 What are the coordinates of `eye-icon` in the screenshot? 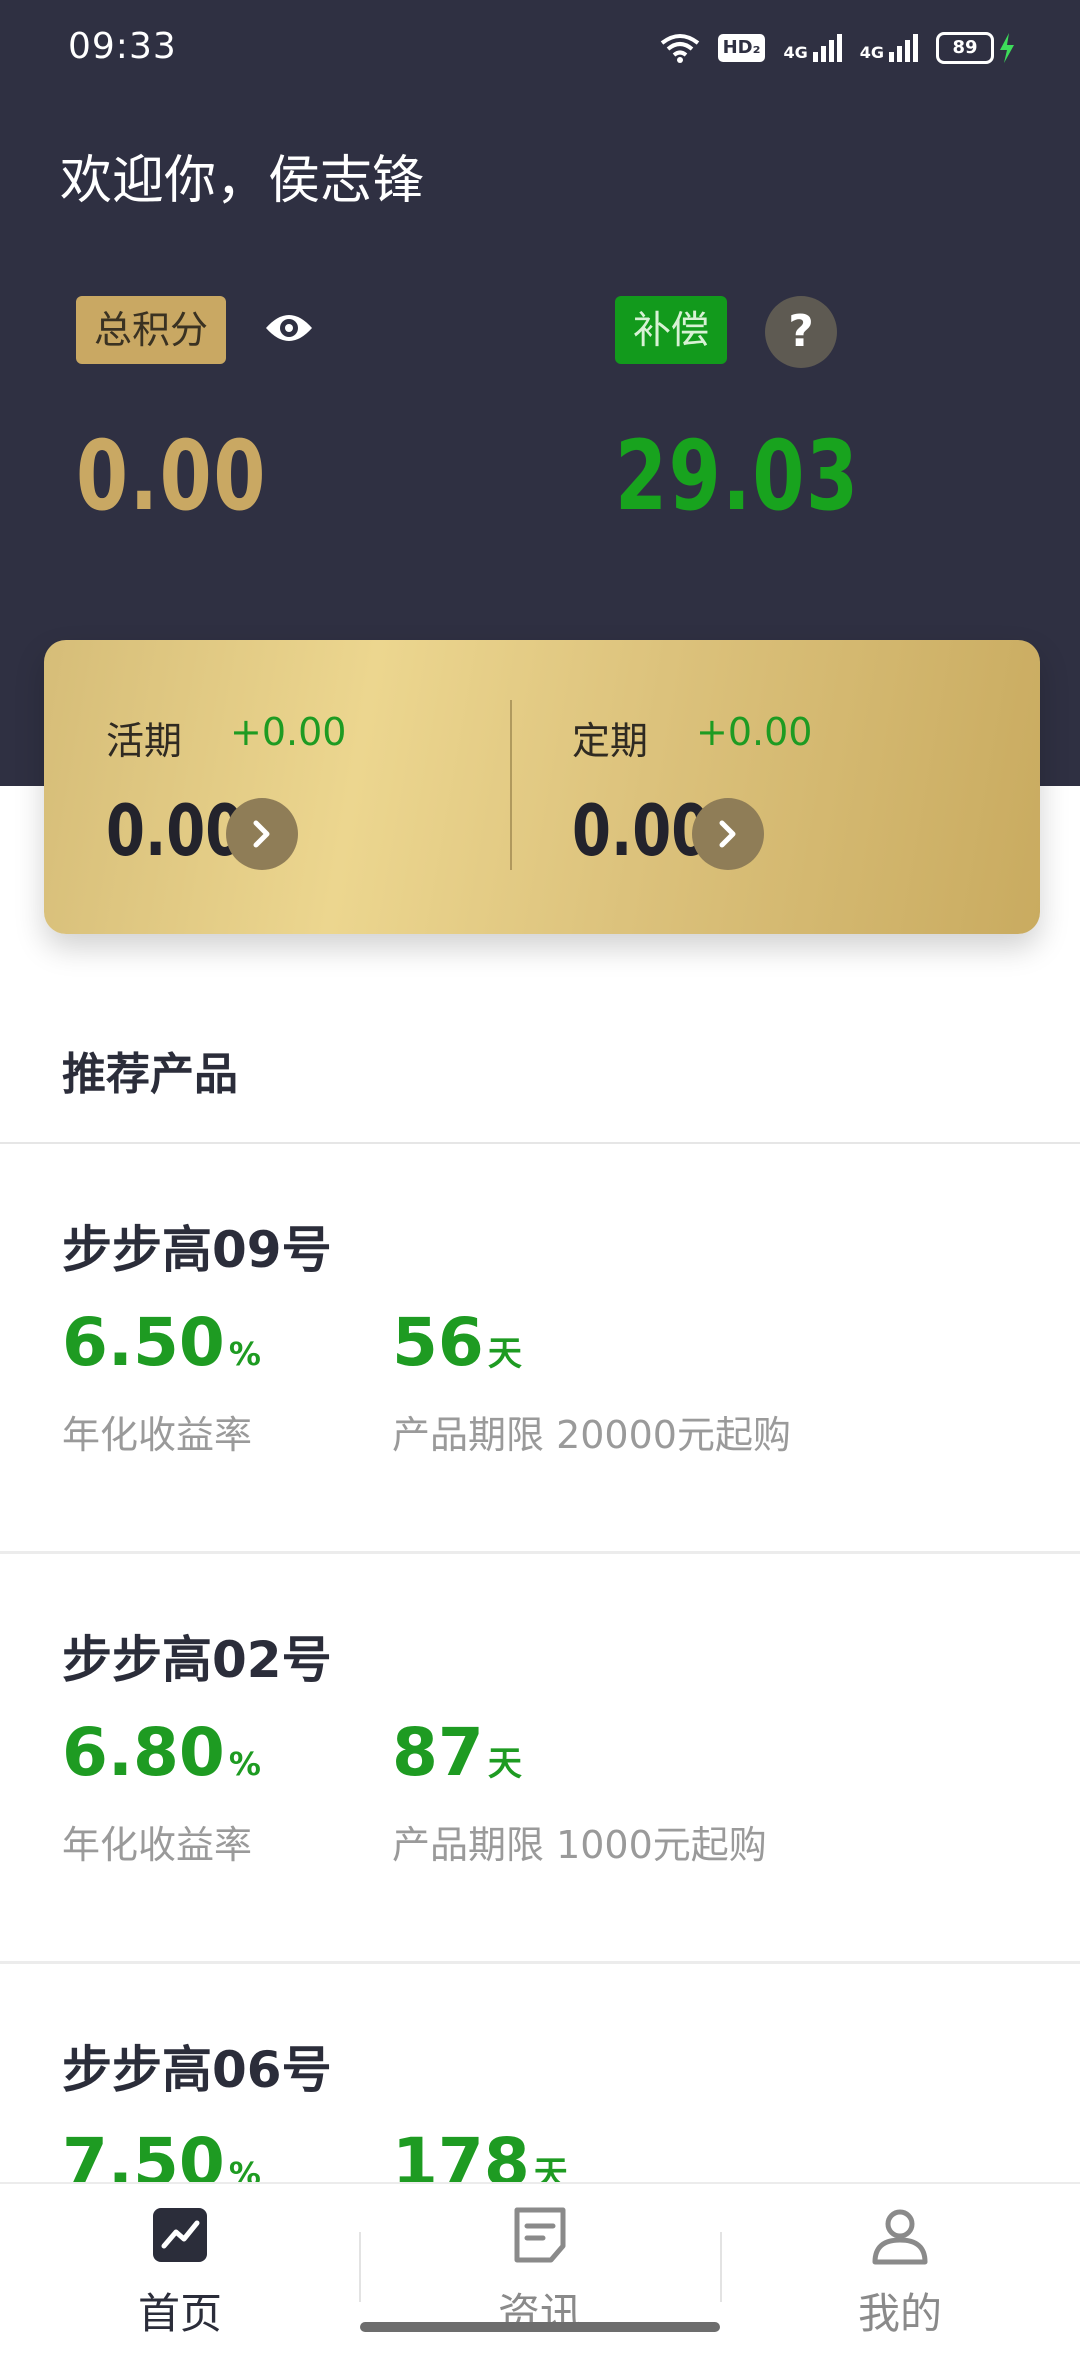 It's located at (289, 328).